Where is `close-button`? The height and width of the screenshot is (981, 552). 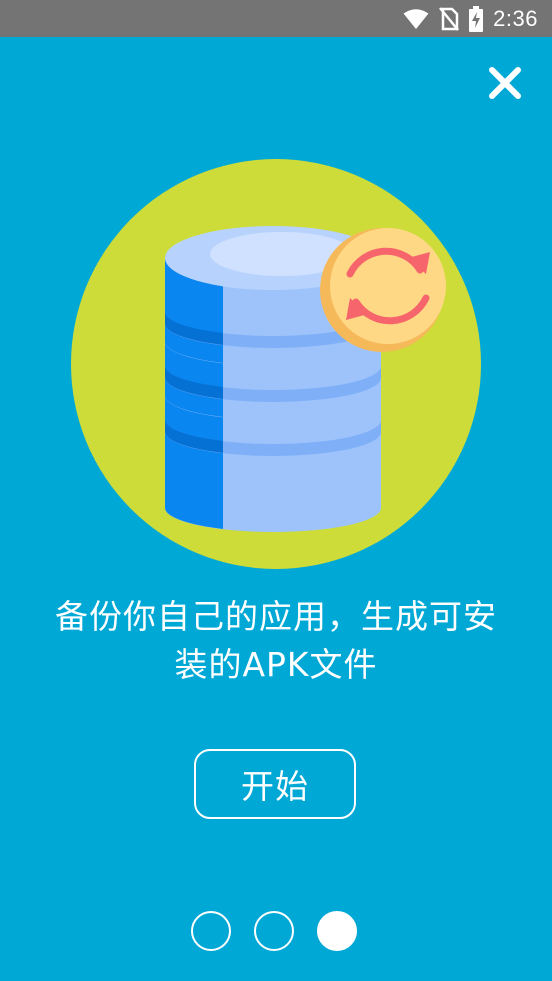 close-button is located at coordinates (505, 85).